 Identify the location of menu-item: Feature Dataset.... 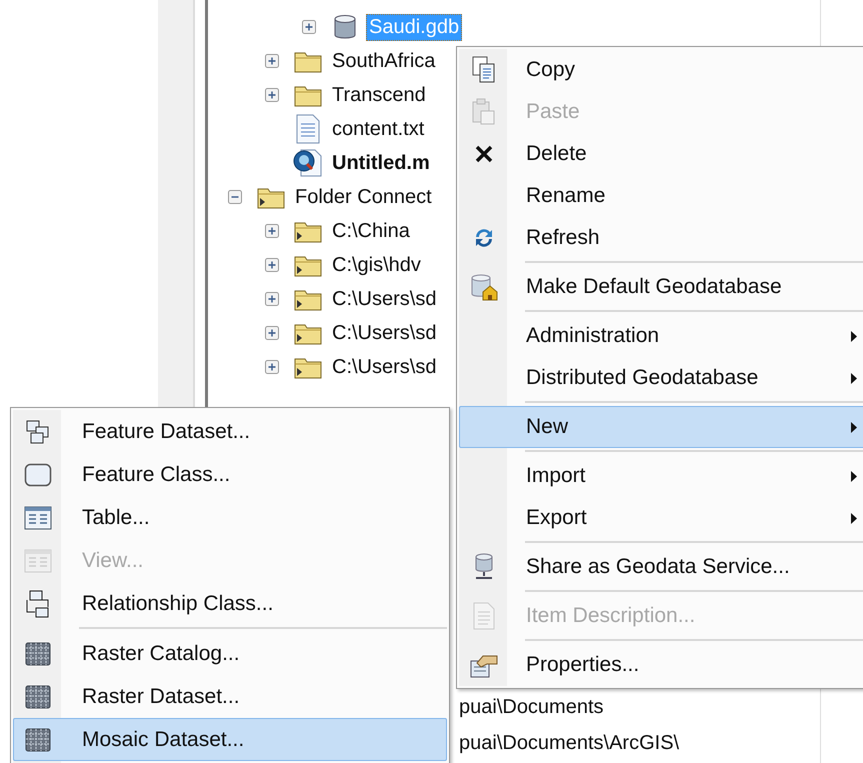
(230, 431).